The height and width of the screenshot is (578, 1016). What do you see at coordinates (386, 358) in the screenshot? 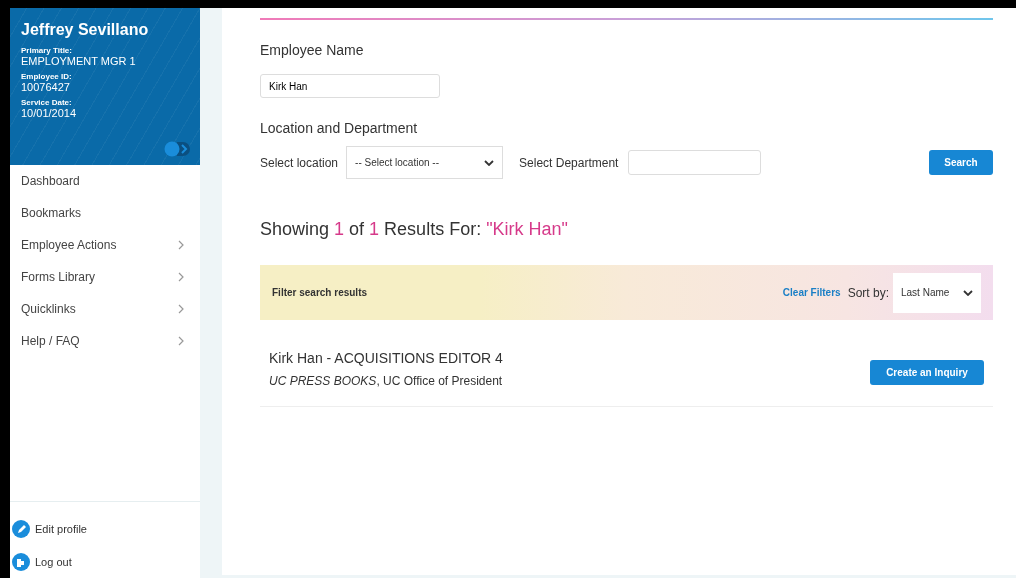
I see `result-title: Kirk Han - ACQUISITIONS EDITOR 4` at bounding box center [386, 358].